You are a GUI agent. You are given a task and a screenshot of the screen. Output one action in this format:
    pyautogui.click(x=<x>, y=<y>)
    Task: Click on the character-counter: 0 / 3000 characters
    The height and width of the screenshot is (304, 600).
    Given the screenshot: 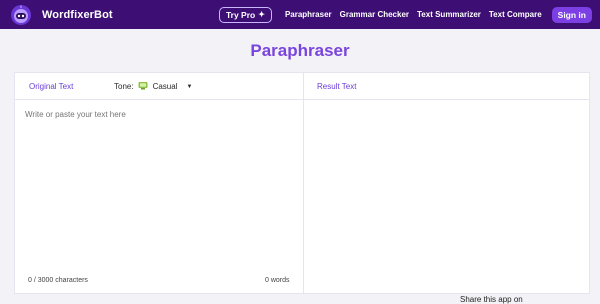 What is the action you would take?
    pyautogui.click(x=58, y=280)
    